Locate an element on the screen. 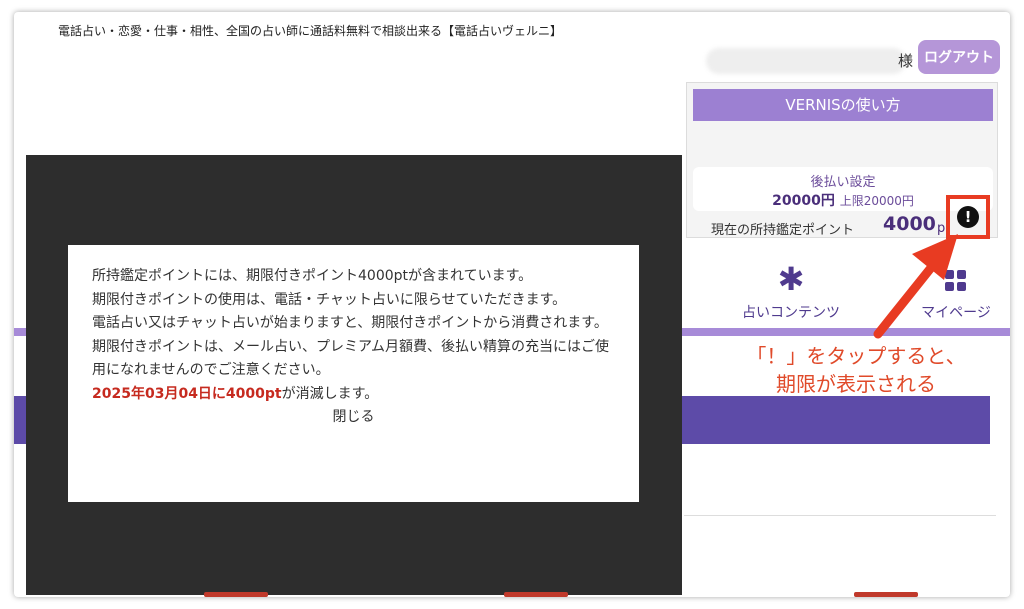 The width and height of the screenshot is (1024, 609). dialog-line-2: 期限付きポイントの使用は、電話・チャット占いに限らせていただきます。 is located at coordinates (329, 299).